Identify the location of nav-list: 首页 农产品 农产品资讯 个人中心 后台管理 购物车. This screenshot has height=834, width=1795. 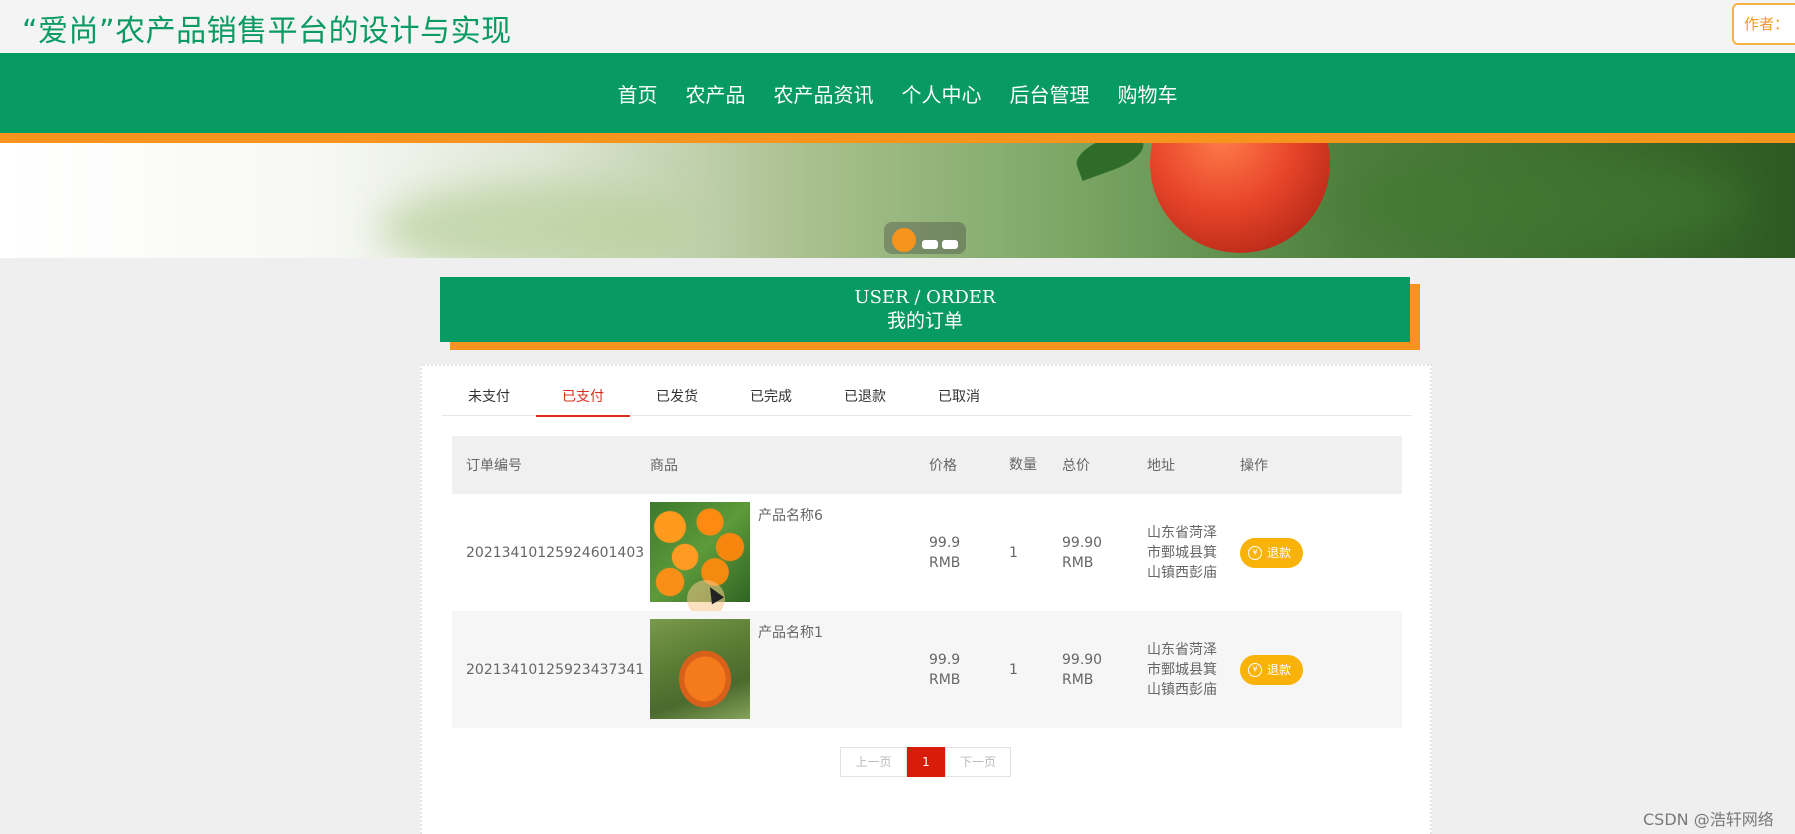
(897, 93).